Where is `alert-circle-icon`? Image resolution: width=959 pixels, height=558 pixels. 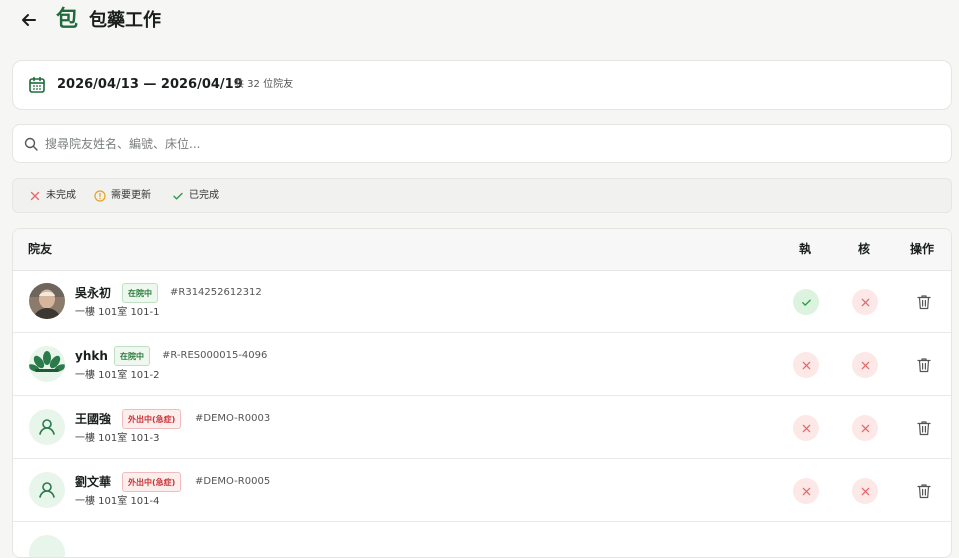
alert-circle-icon is located at coordinates (100, 196).